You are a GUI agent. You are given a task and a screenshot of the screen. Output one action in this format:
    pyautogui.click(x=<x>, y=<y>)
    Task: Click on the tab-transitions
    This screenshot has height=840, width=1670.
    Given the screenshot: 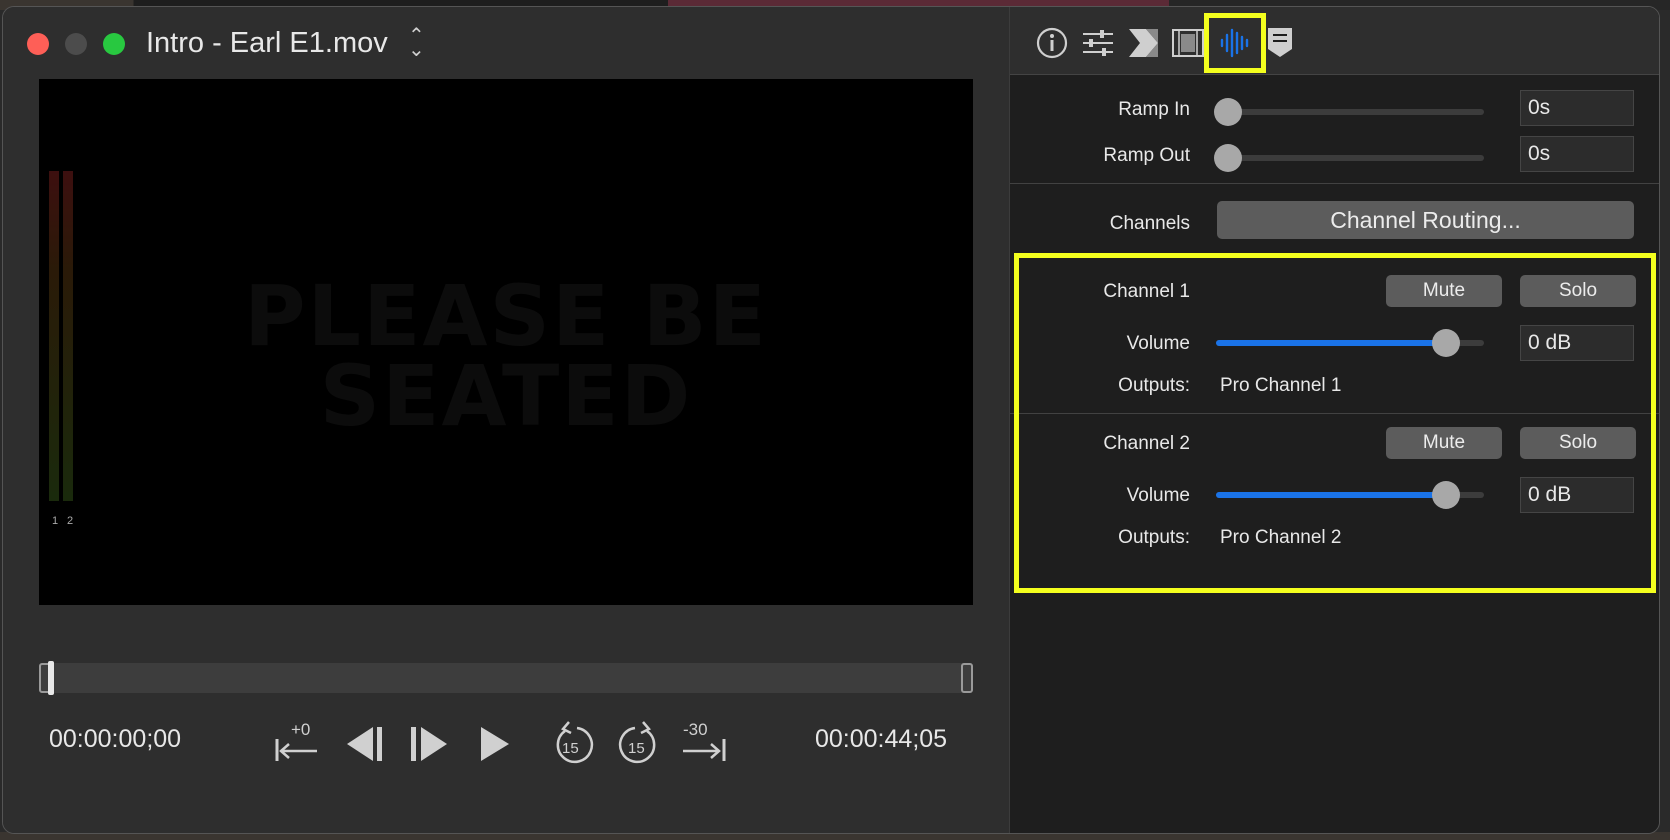 What is the action you would take?
    pyautogui.click(x=1144, y=43)
    